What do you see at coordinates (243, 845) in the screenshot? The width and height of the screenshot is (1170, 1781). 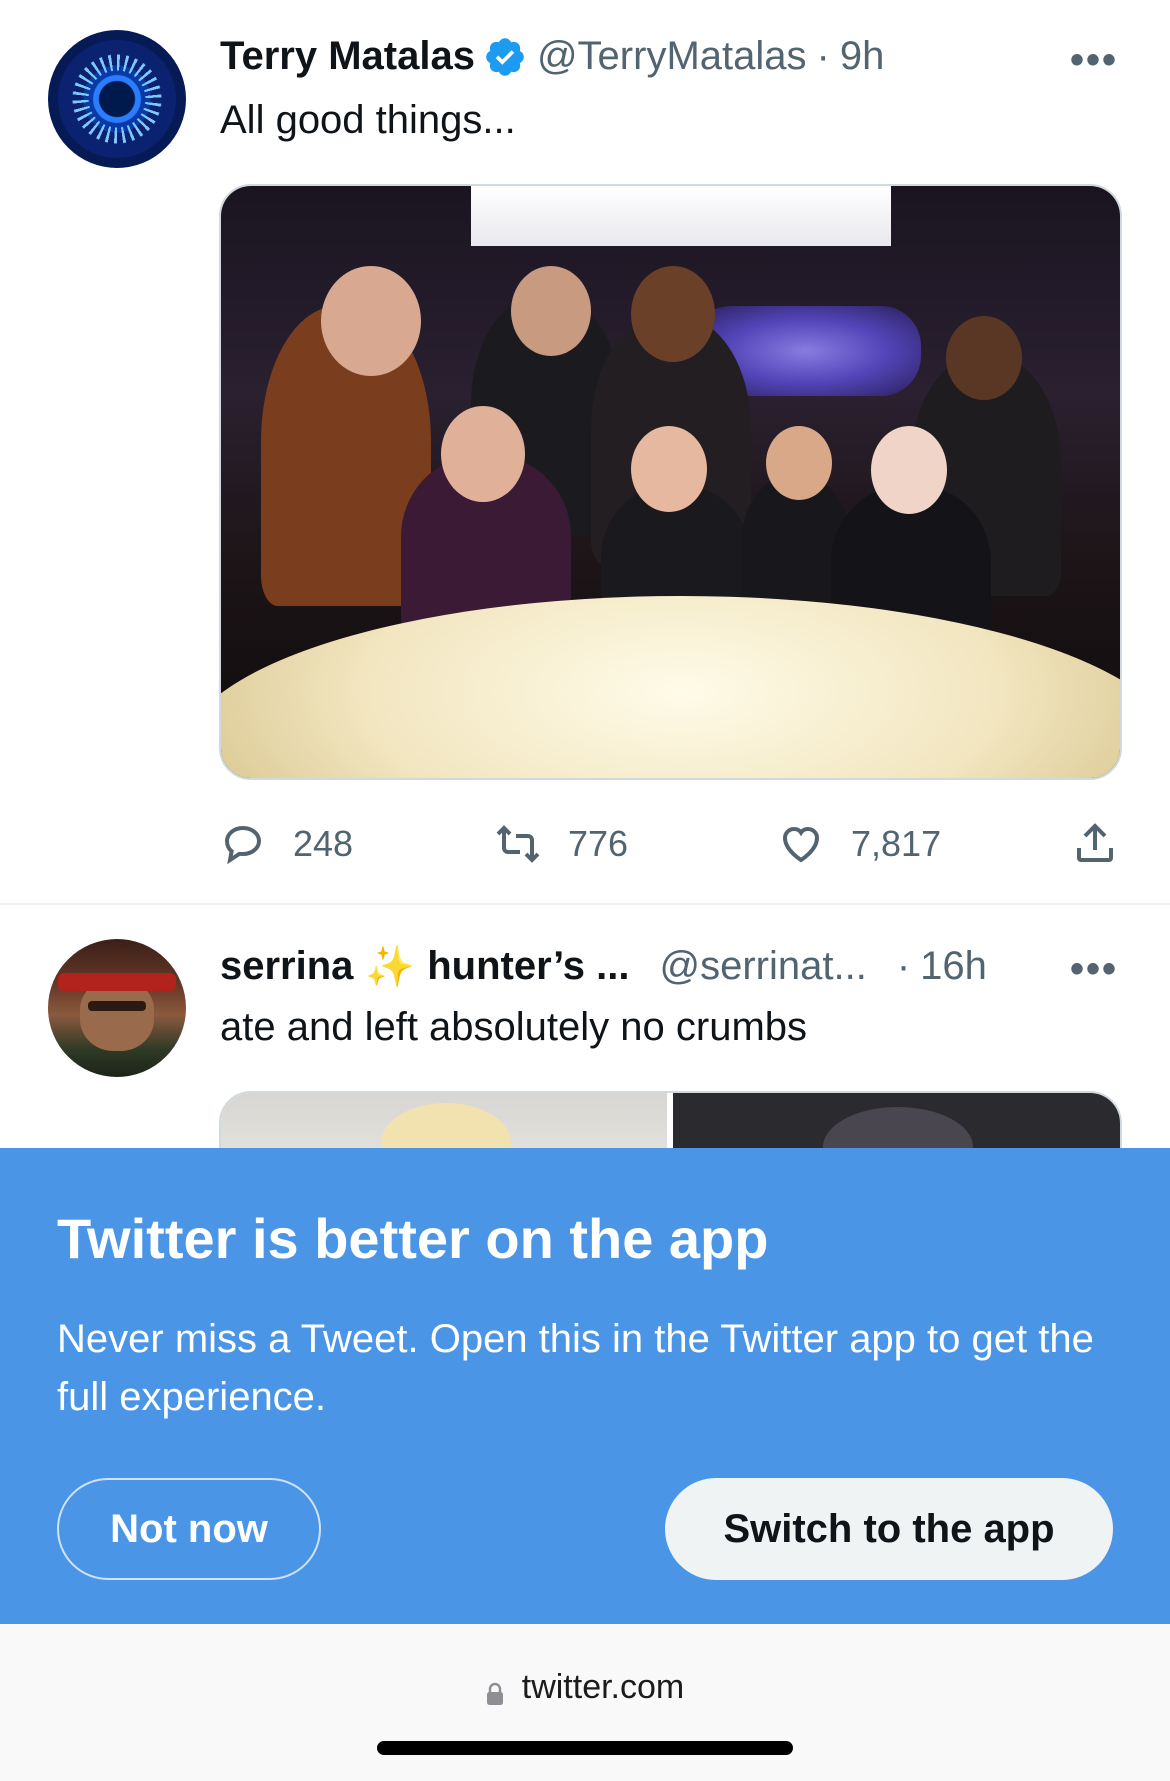 I see `reply-icon` at bounding box center [243, 845].